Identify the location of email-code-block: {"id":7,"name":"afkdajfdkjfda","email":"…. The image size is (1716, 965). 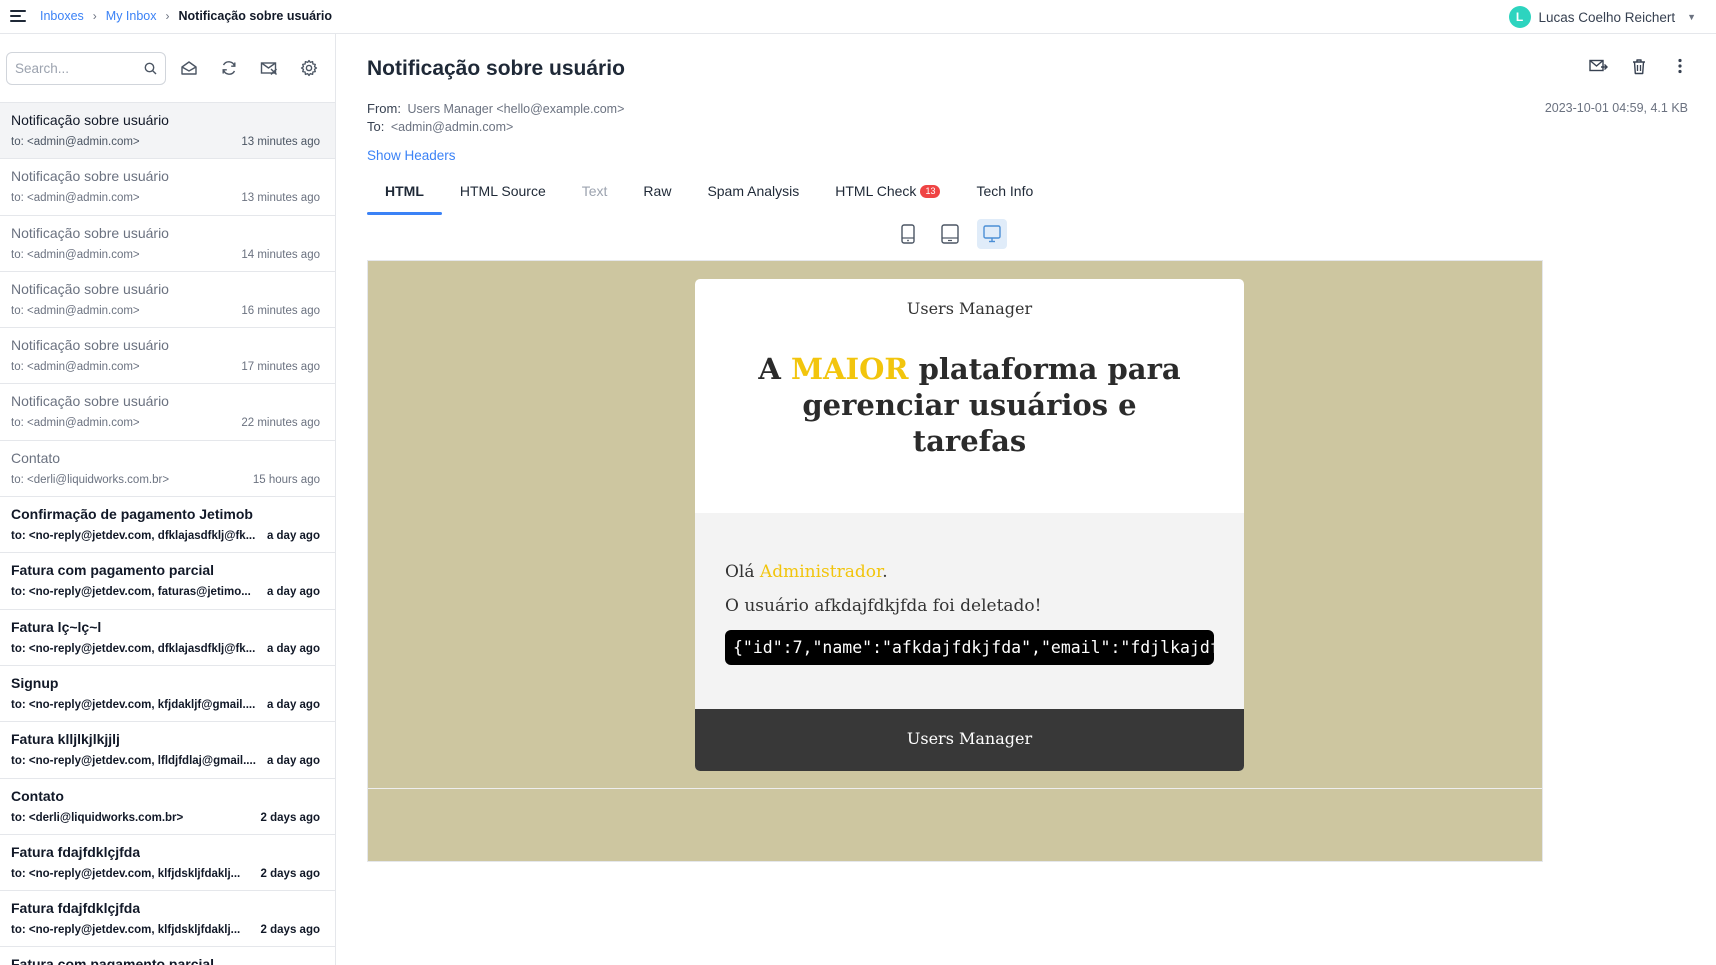
(969, 647).